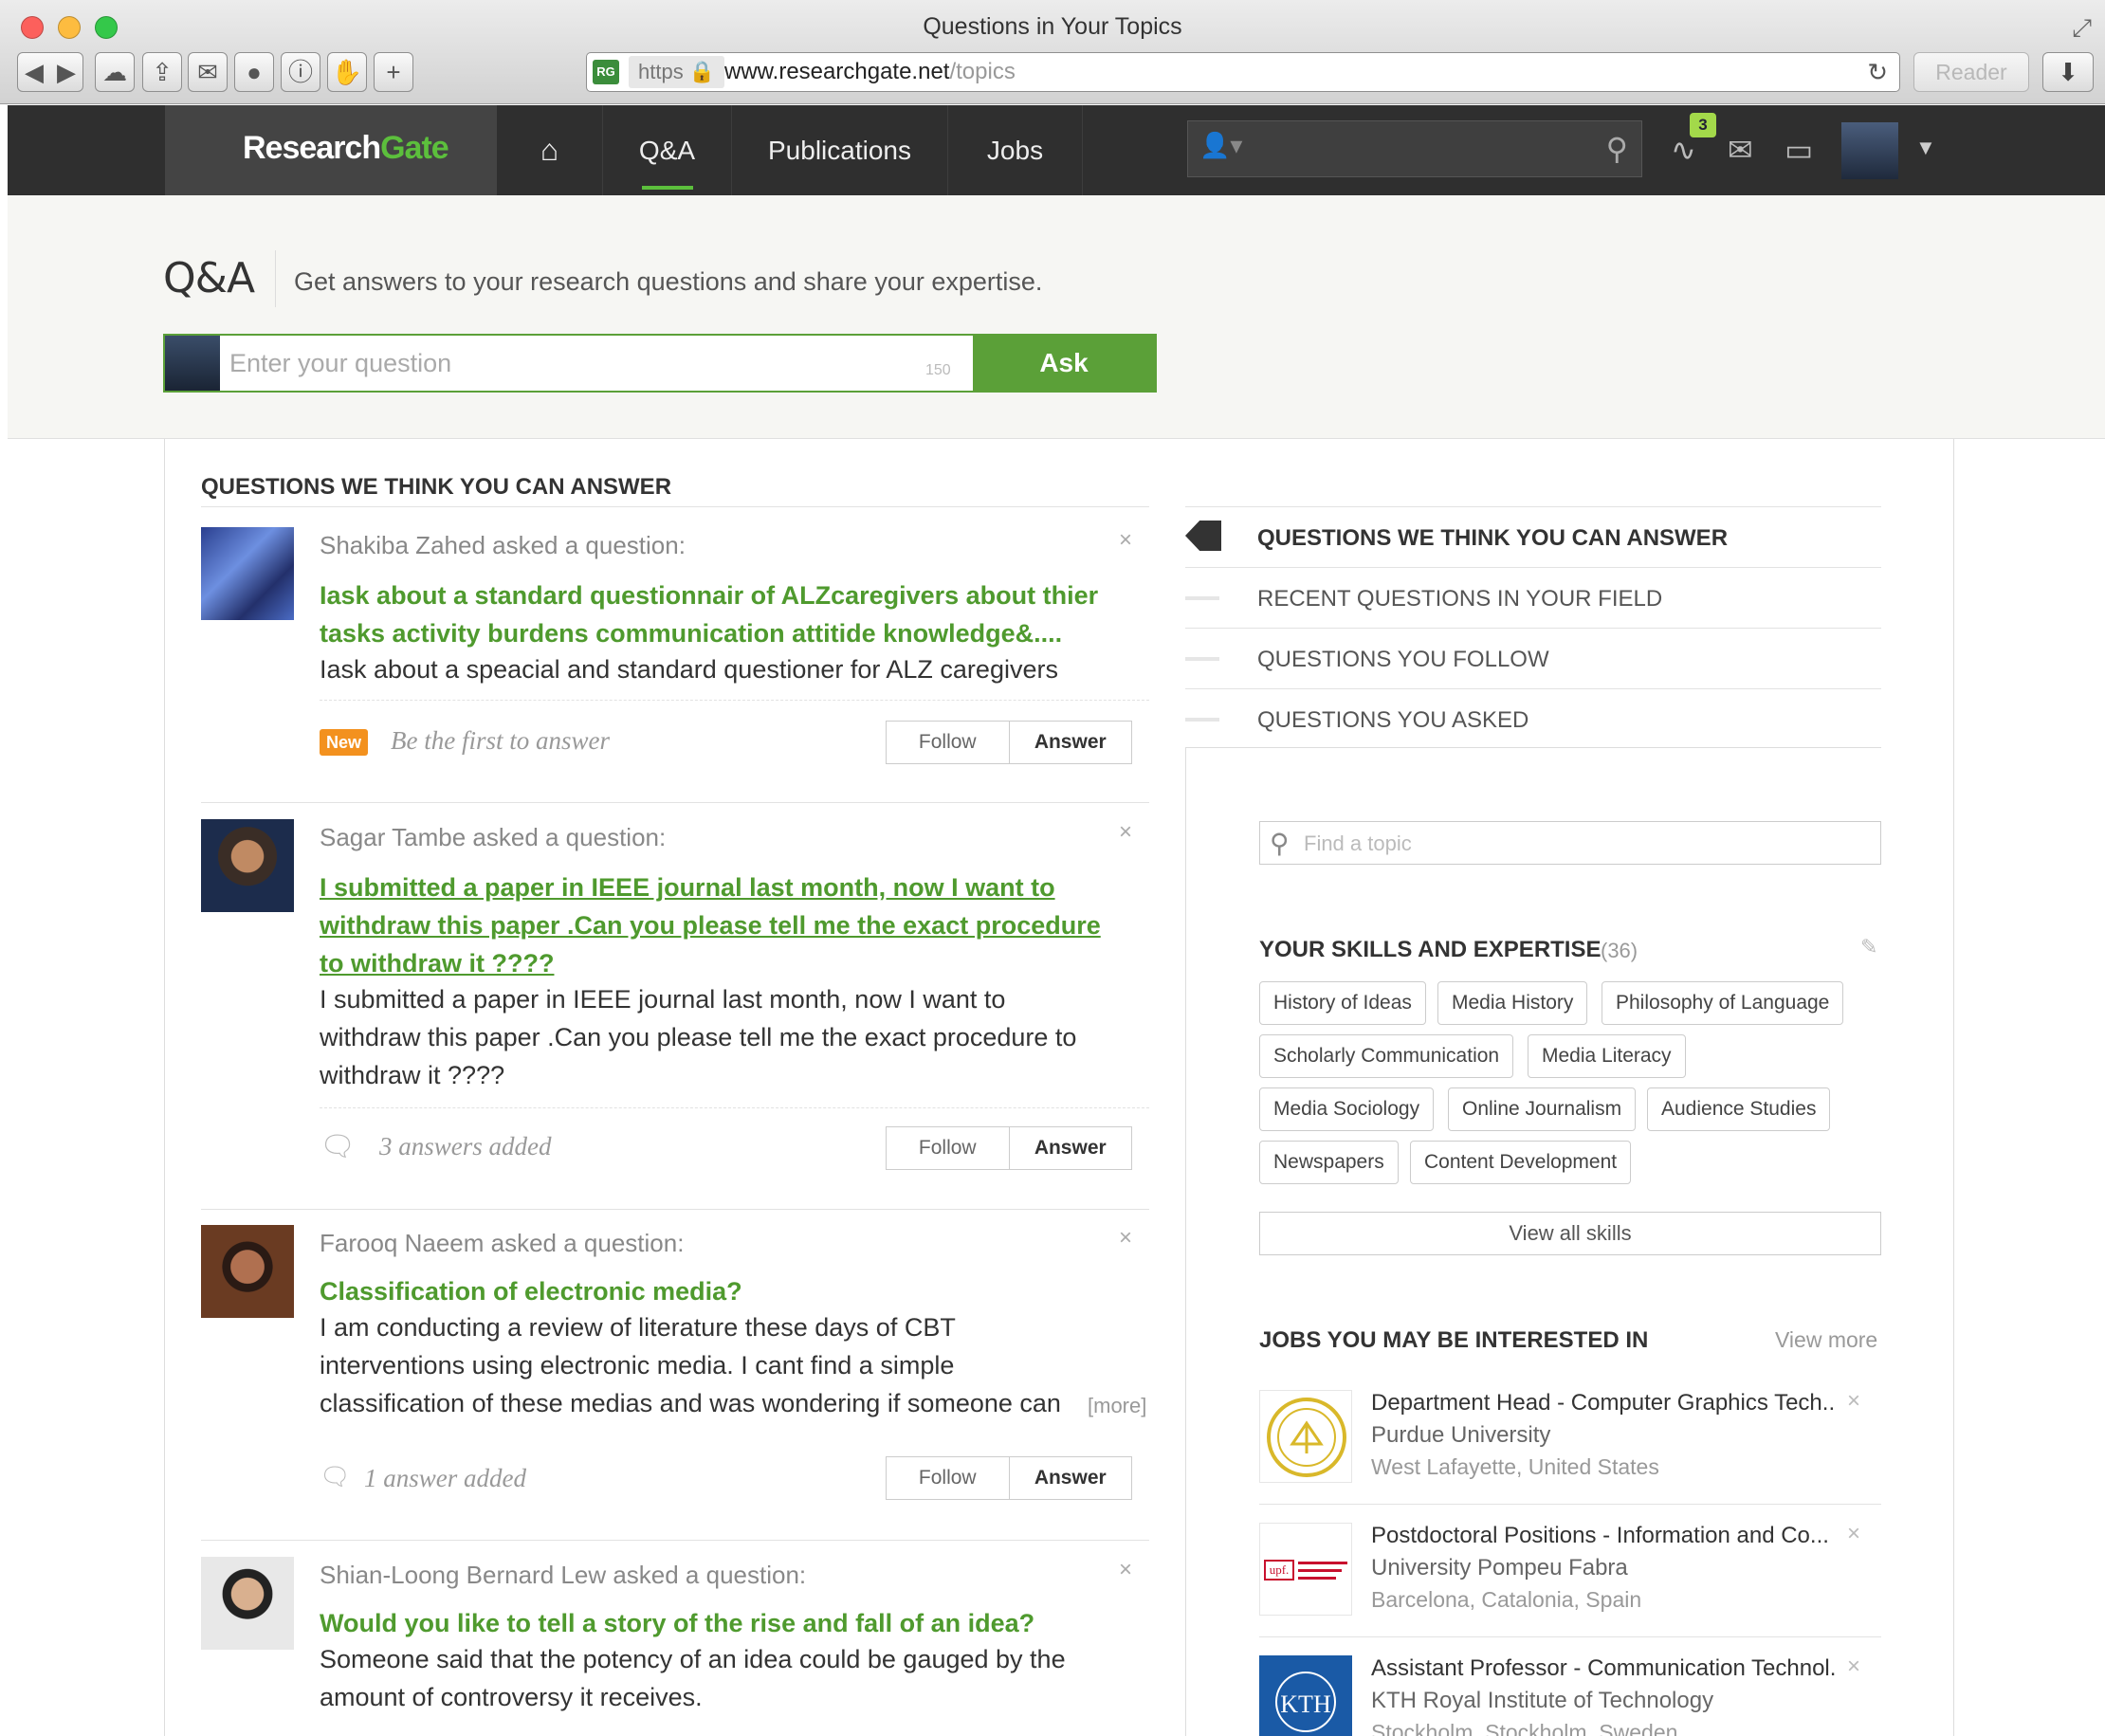 The image size is (2105, 1736). I want to click on skills-count: (36), so click(1619, 950).